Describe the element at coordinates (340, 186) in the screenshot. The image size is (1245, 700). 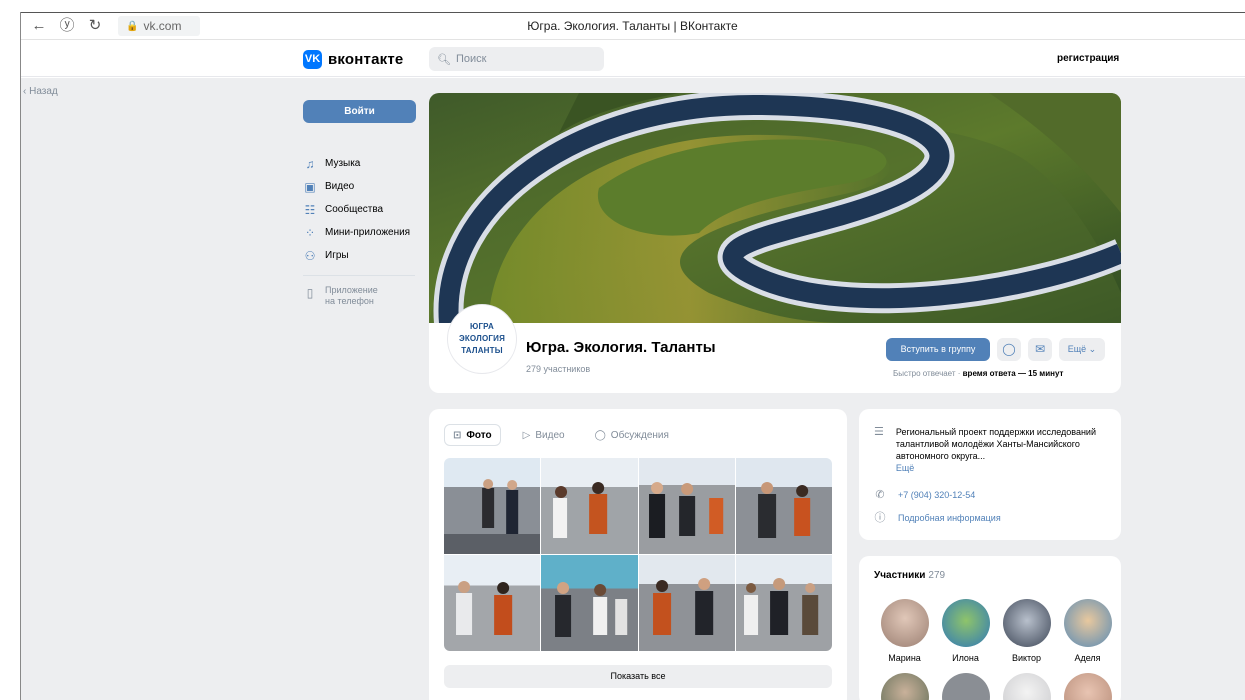
I see `menu-item-label: Видео` at that location.